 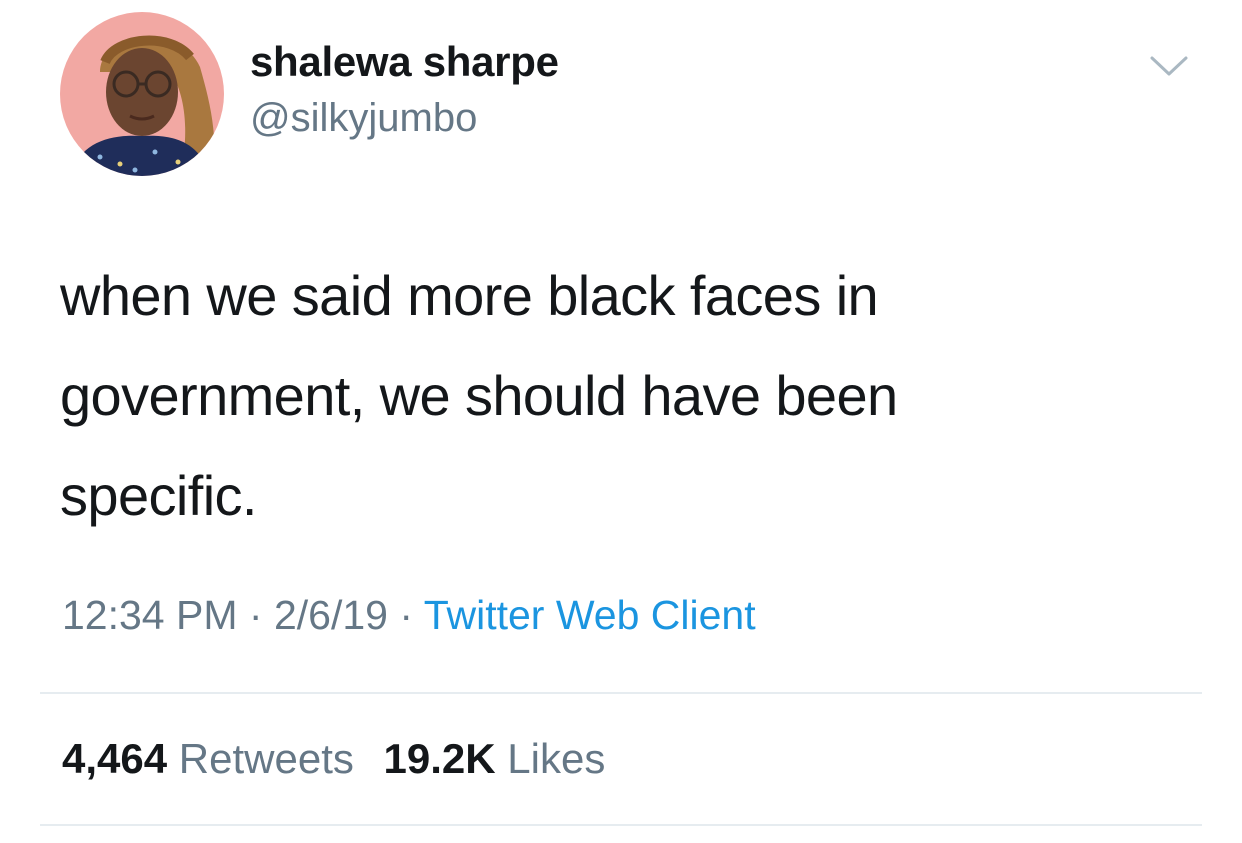 I want to click on avatar-image, so click(x=142, y=94).